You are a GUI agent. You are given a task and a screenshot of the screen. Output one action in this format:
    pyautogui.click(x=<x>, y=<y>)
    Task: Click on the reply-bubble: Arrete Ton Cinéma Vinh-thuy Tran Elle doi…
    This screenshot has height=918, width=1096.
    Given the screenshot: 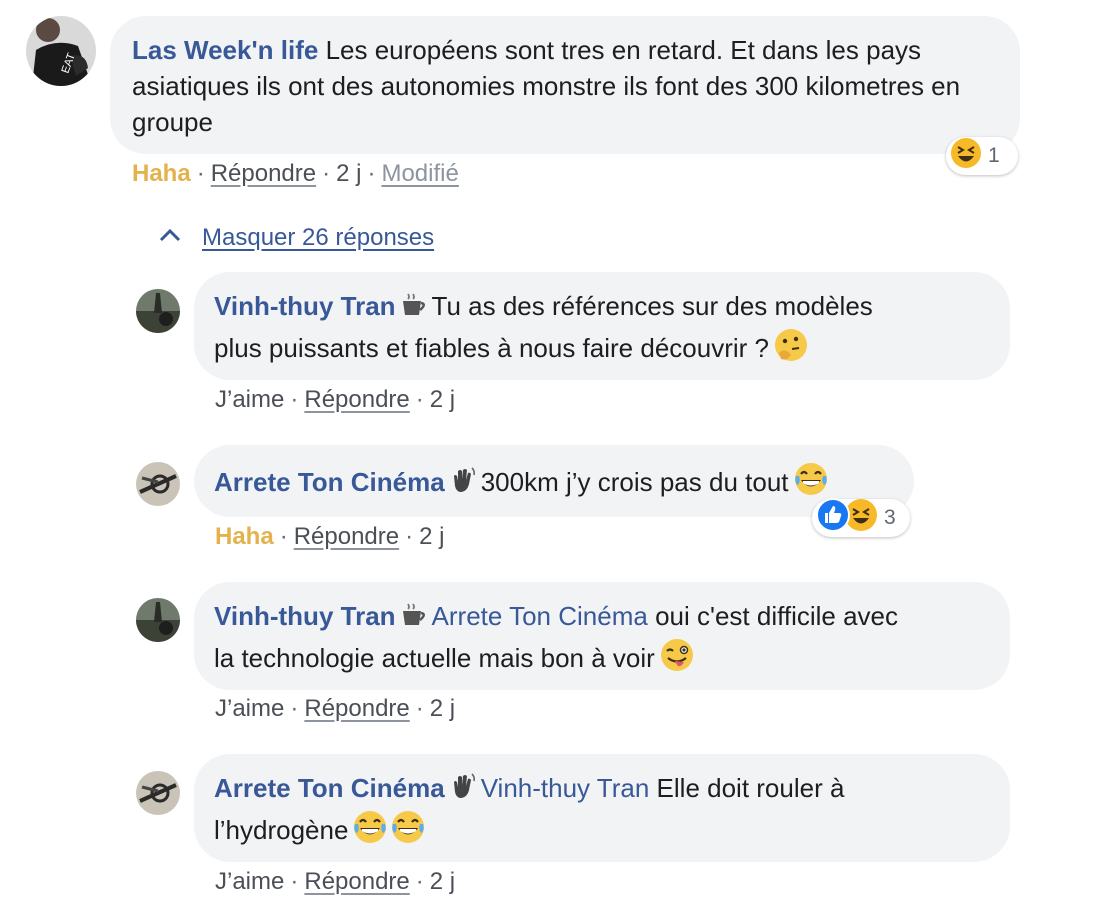 What is the action you would take?
    pyautogui.click(x=602, y=808)
    